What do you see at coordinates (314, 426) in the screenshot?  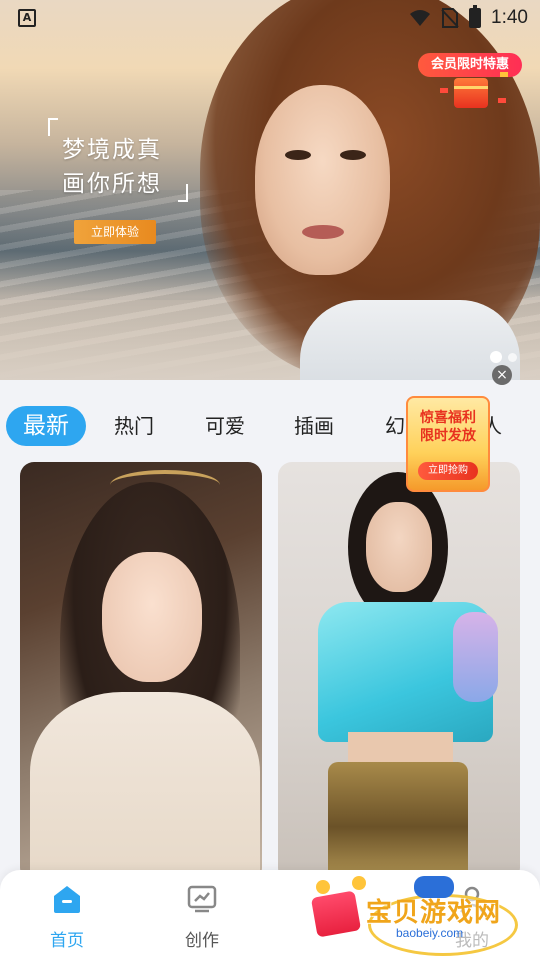 I see `tab-illustration: 插画` at bounding box center [314, 426].